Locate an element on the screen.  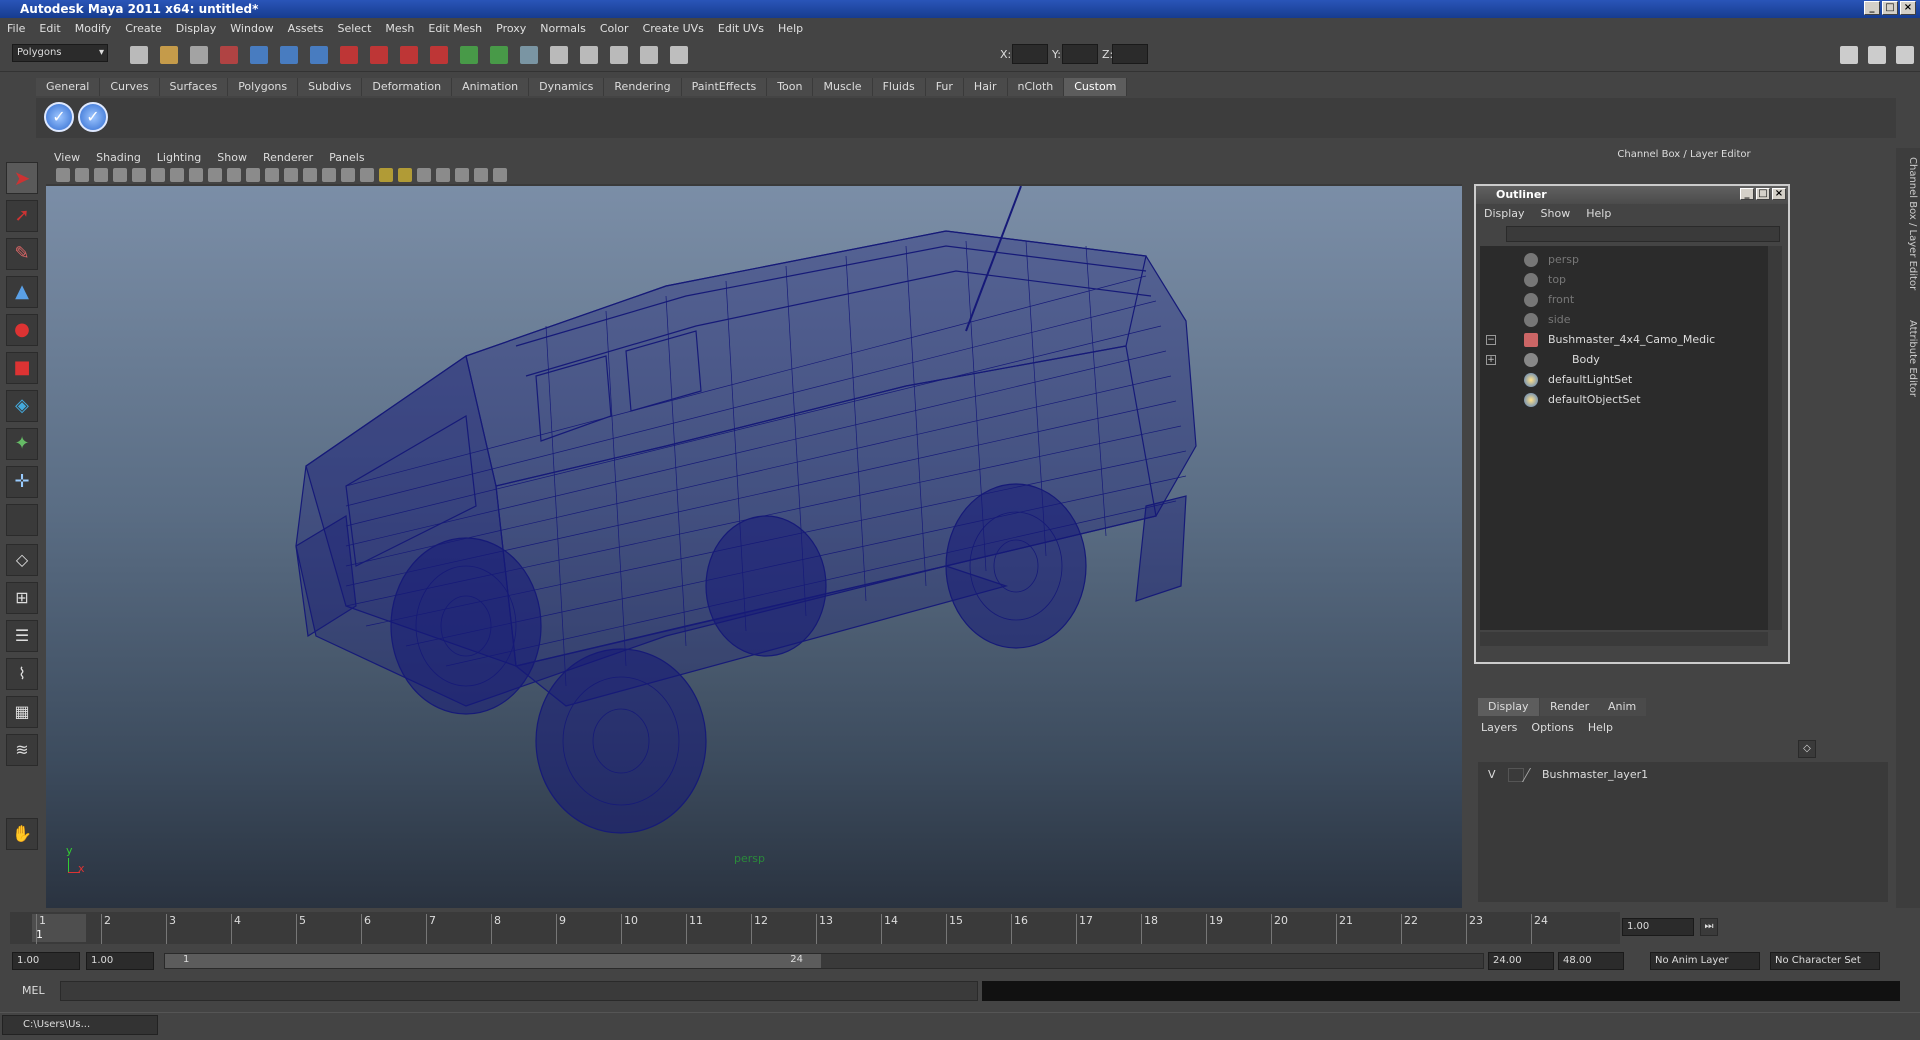
high-quality-icon is located at coordinates (424, 175).